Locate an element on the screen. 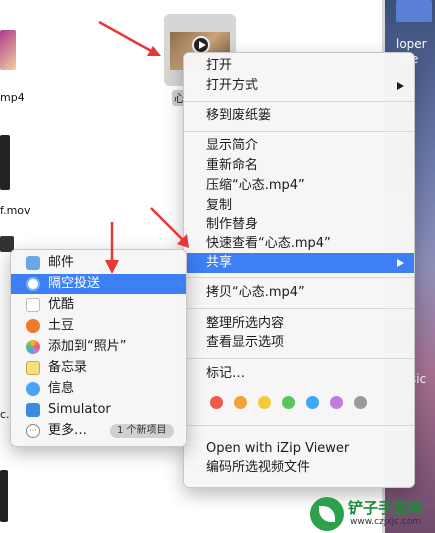 This screenshot has width=435, height=533. share-item-tudou: 土豆 is located at coordinates (98, 326).